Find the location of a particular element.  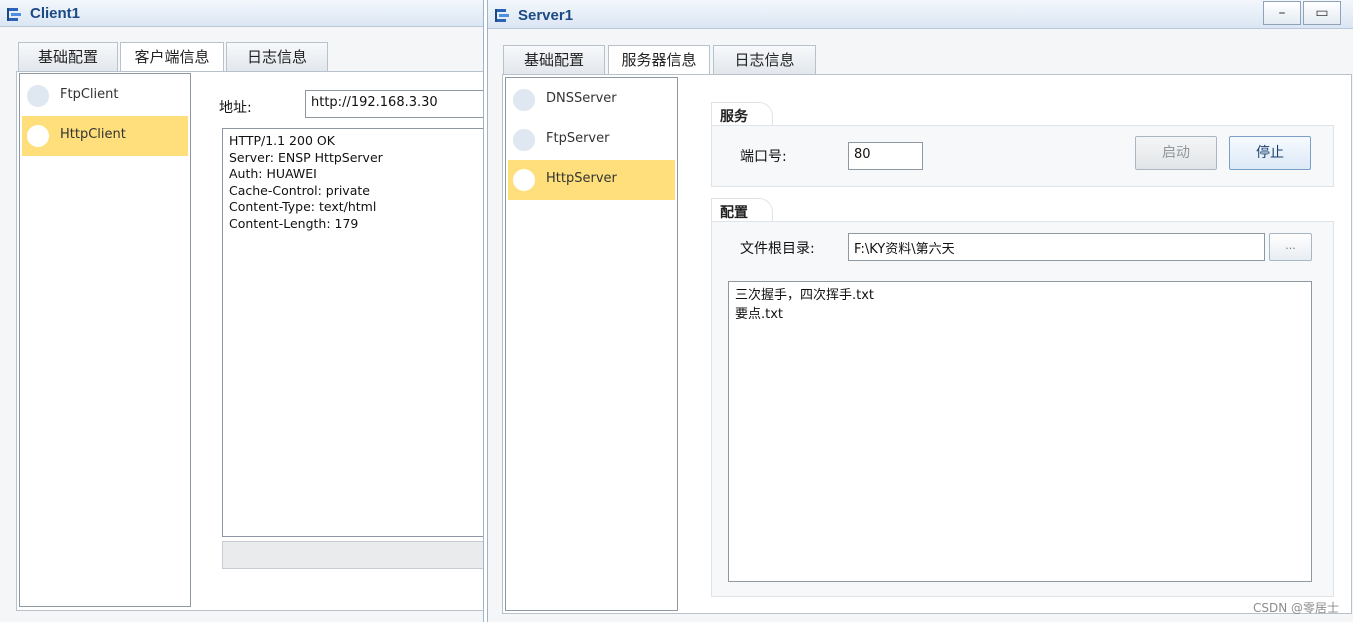

start-button: 启动 is located at coordinates (1176, 153).